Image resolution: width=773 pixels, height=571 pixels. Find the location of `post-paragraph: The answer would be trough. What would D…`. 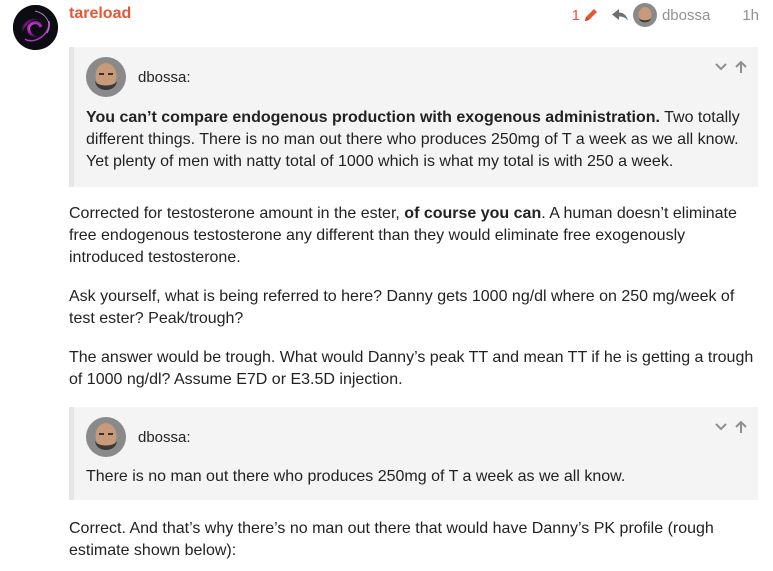

post-paragraph: The answer would be trough. What would D… is located at coordinates (411, 368).